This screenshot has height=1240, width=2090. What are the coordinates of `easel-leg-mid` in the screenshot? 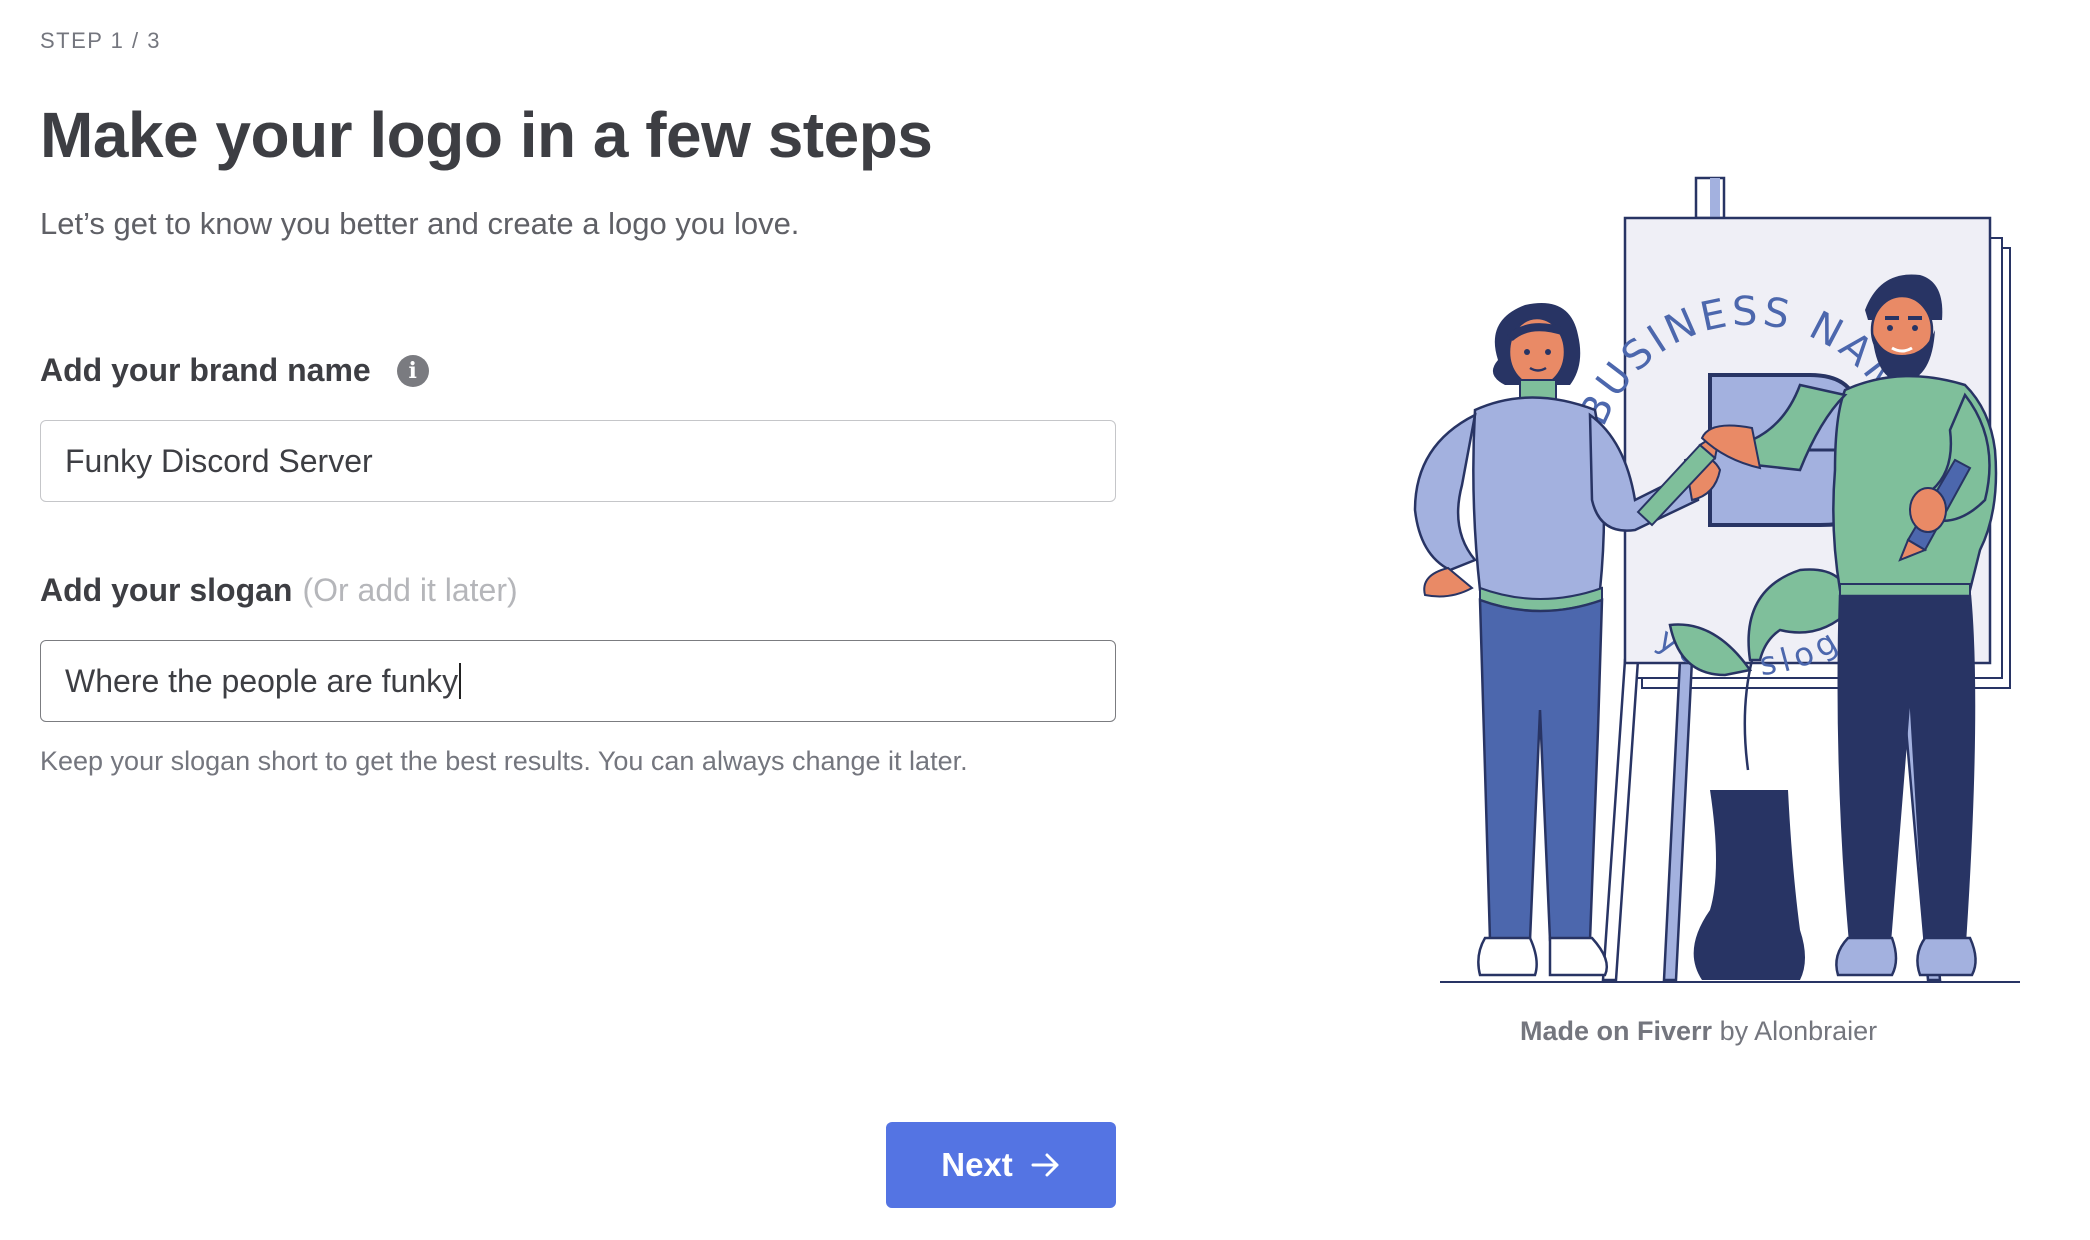 It's located at (1678, 820).